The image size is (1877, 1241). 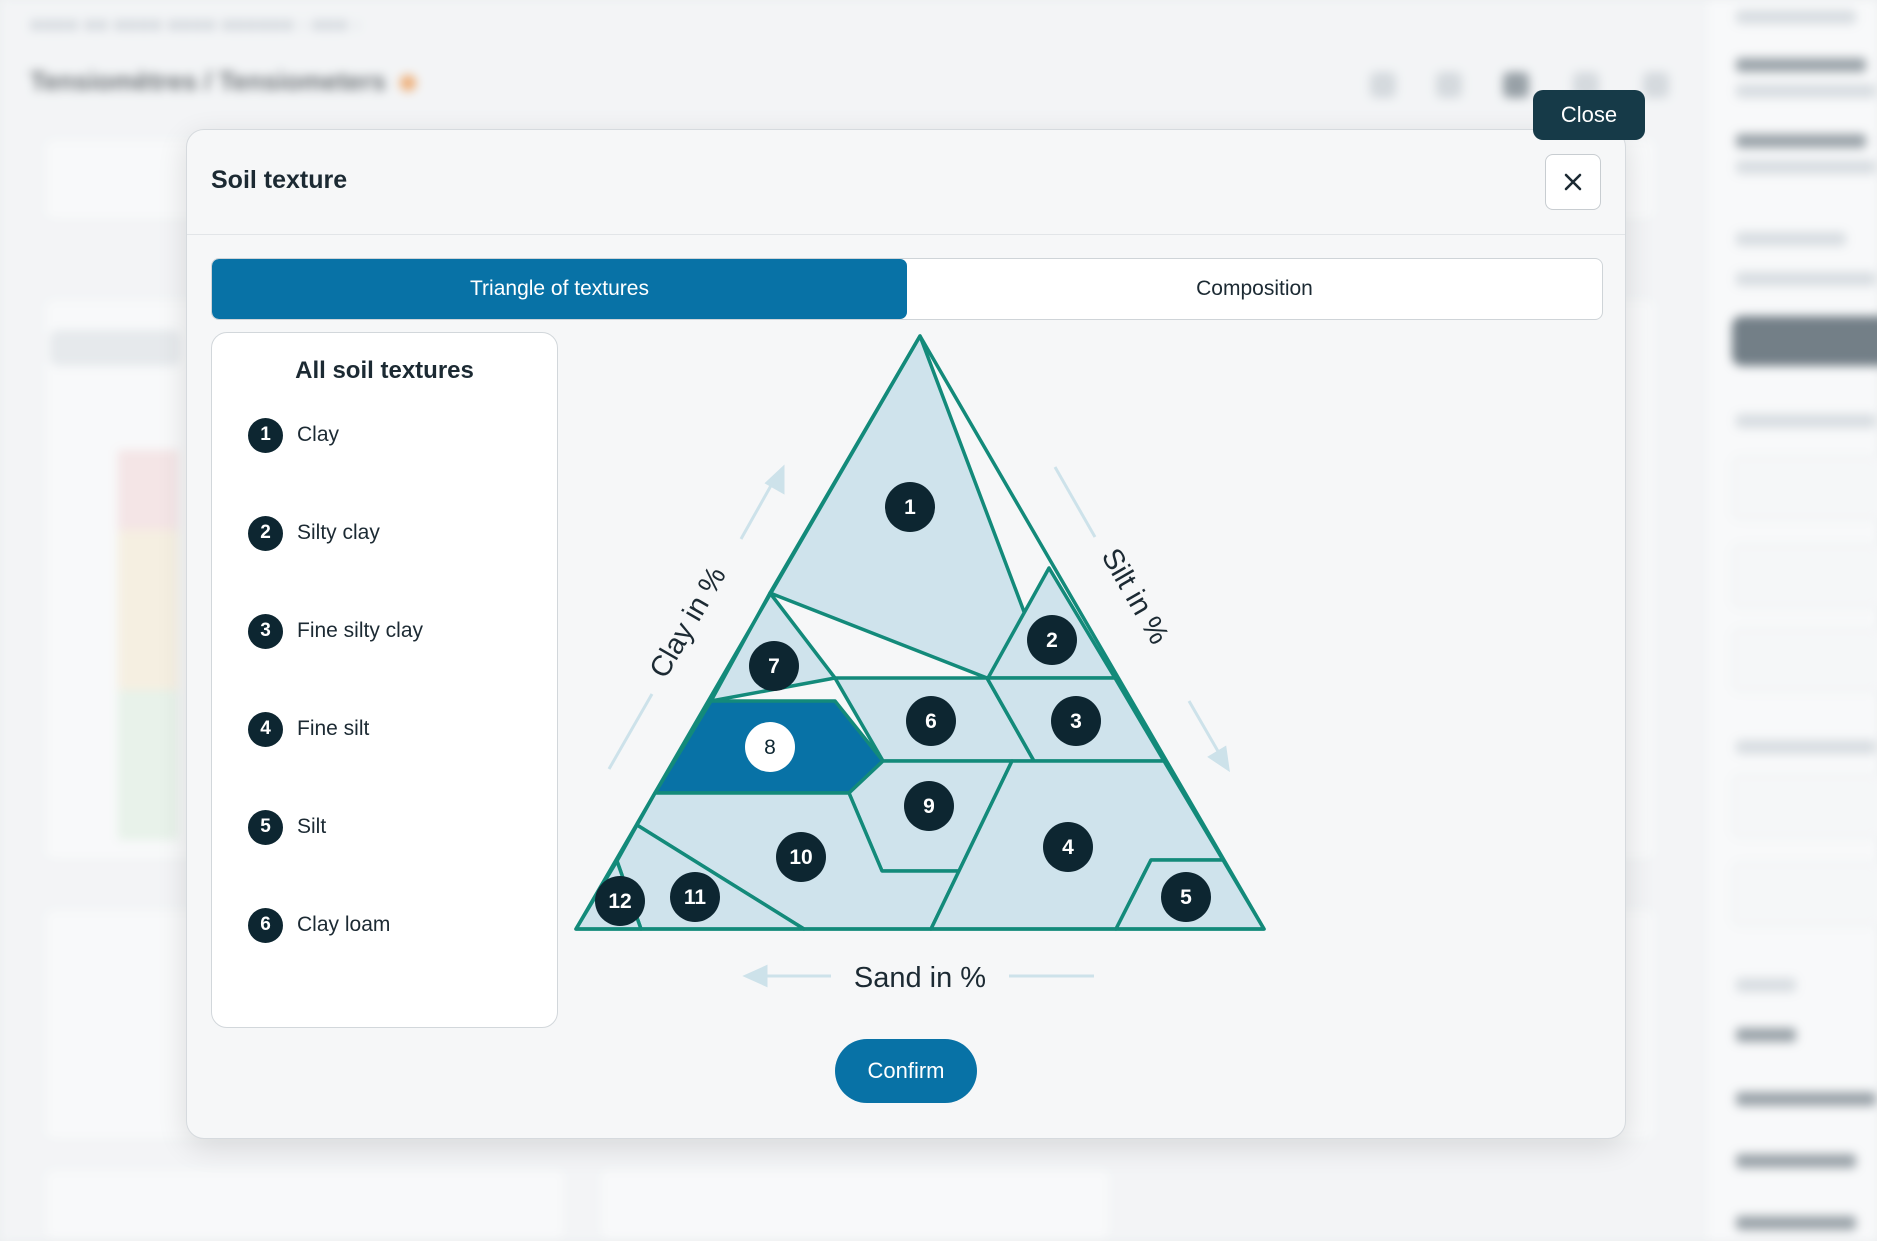 I want to click on tab-triangle-of-textures: Triangle of textures, so click(x=559, y=289).